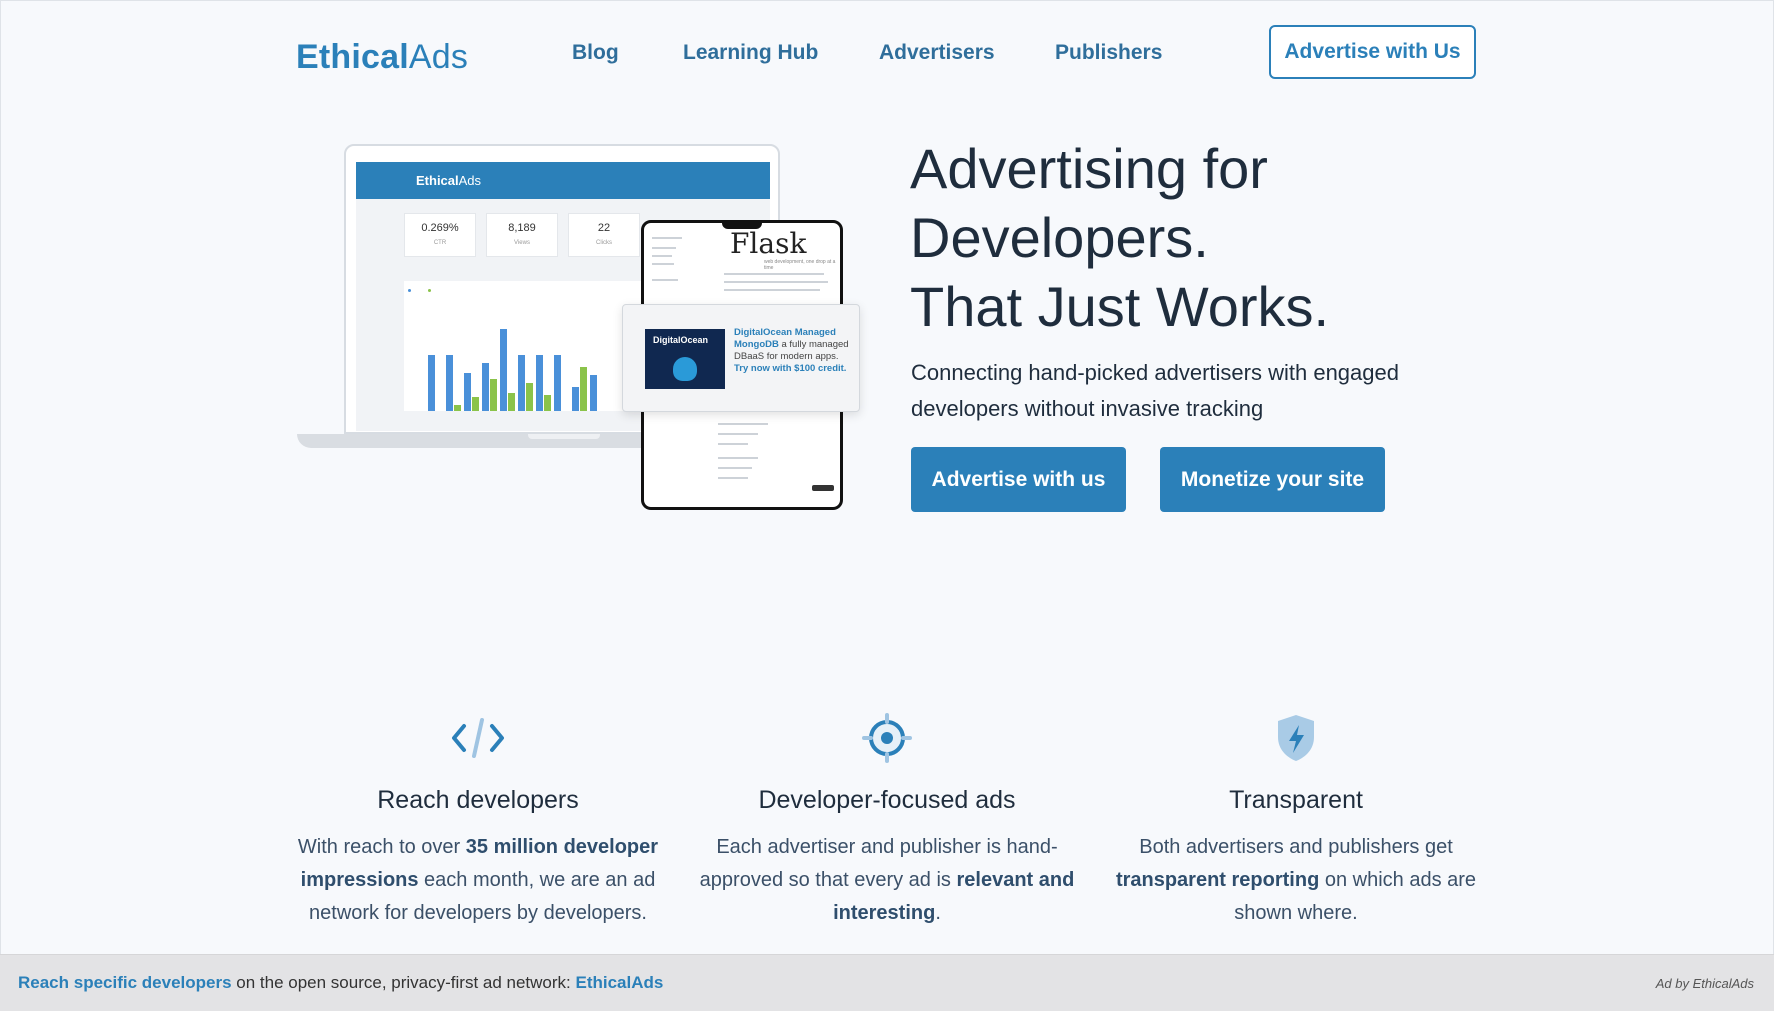 The height and width of the screenshot is (1011, 1774). What do you see at coordinates (620, 982) in the screenshot?
I see `footer-ethicalads-link: EthicalAds` at bounding box center [620, 982].